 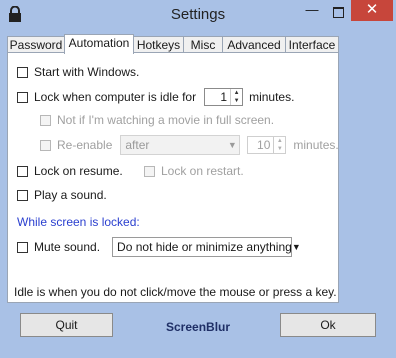 I want to click on lock-on-resume-row: Lock on resume., so click(x=70, y=171).